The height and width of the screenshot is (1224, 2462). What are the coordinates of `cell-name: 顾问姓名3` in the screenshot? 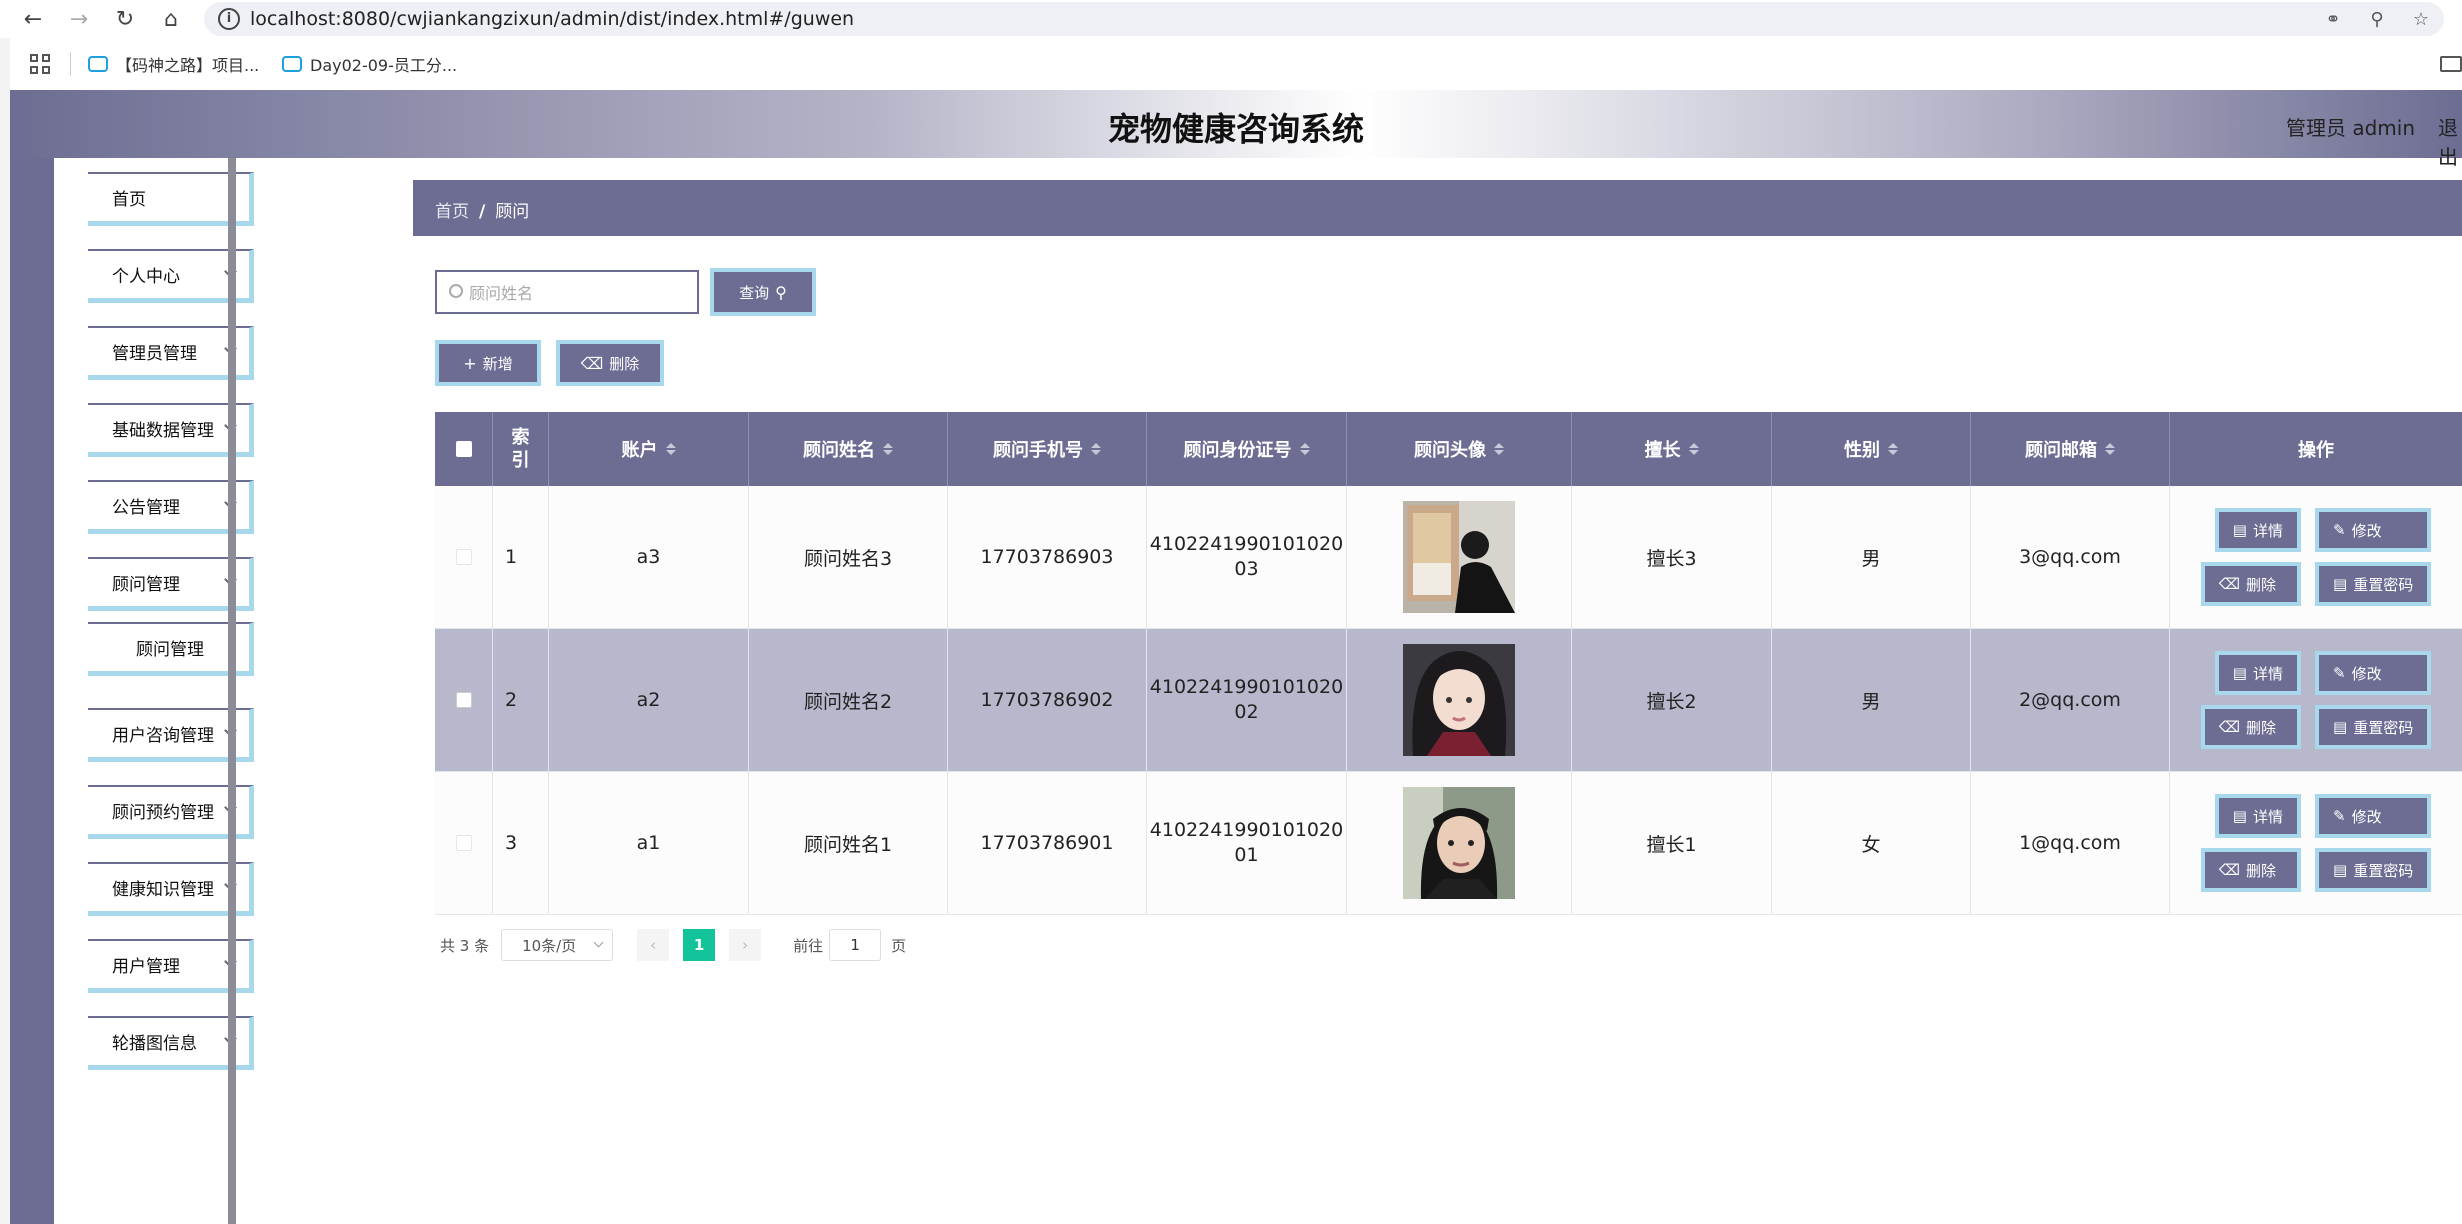 It's located at (847, 557).